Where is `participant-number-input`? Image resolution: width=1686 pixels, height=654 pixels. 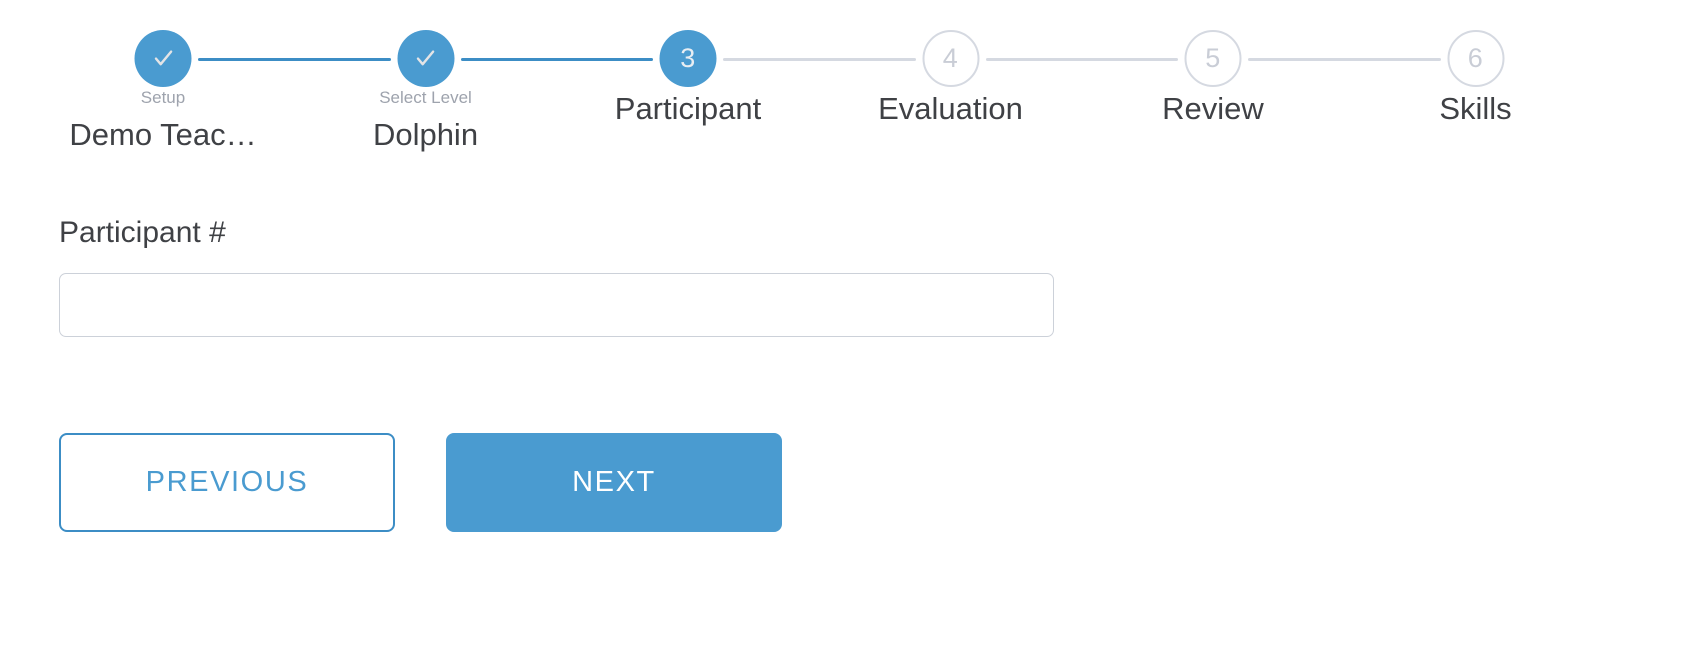
participant-number-input is located at coordinates (556, 305).